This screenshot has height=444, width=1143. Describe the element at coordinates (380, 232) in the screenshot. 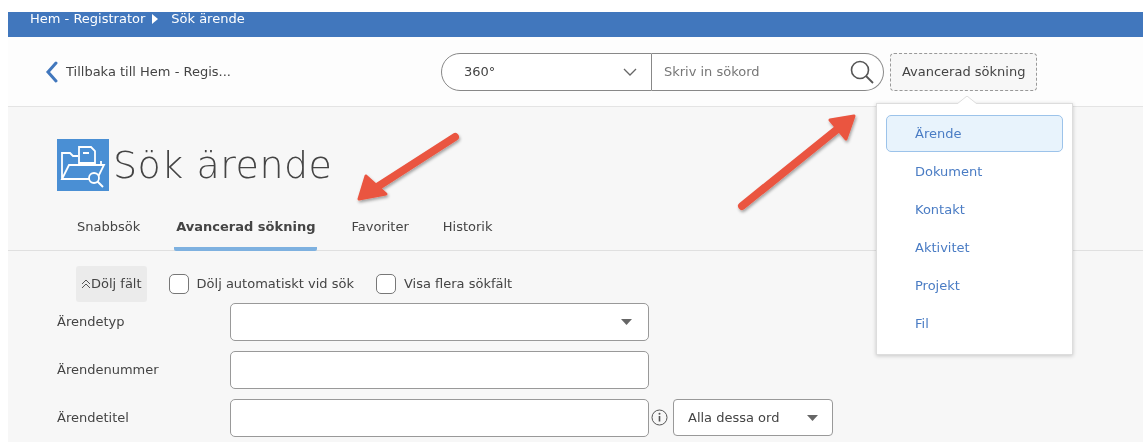

I see `tab: Favoriter` at that location.